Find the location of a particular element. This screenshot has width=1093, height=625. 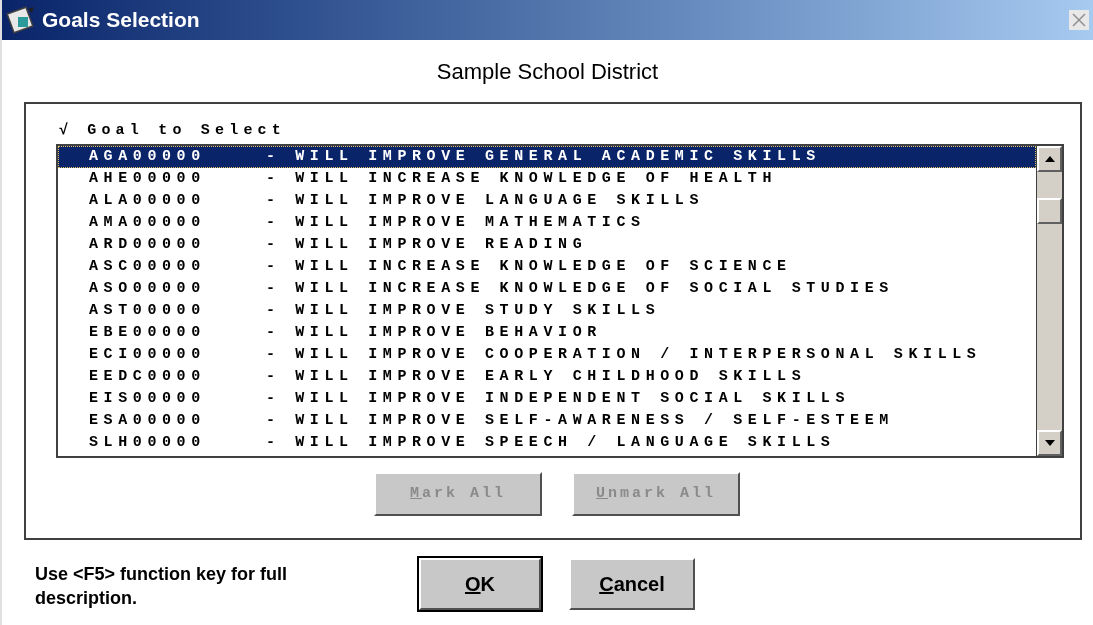

goal-row: ARD00000 - WILL IMPROVE READING is located at coordinates (547, 245).